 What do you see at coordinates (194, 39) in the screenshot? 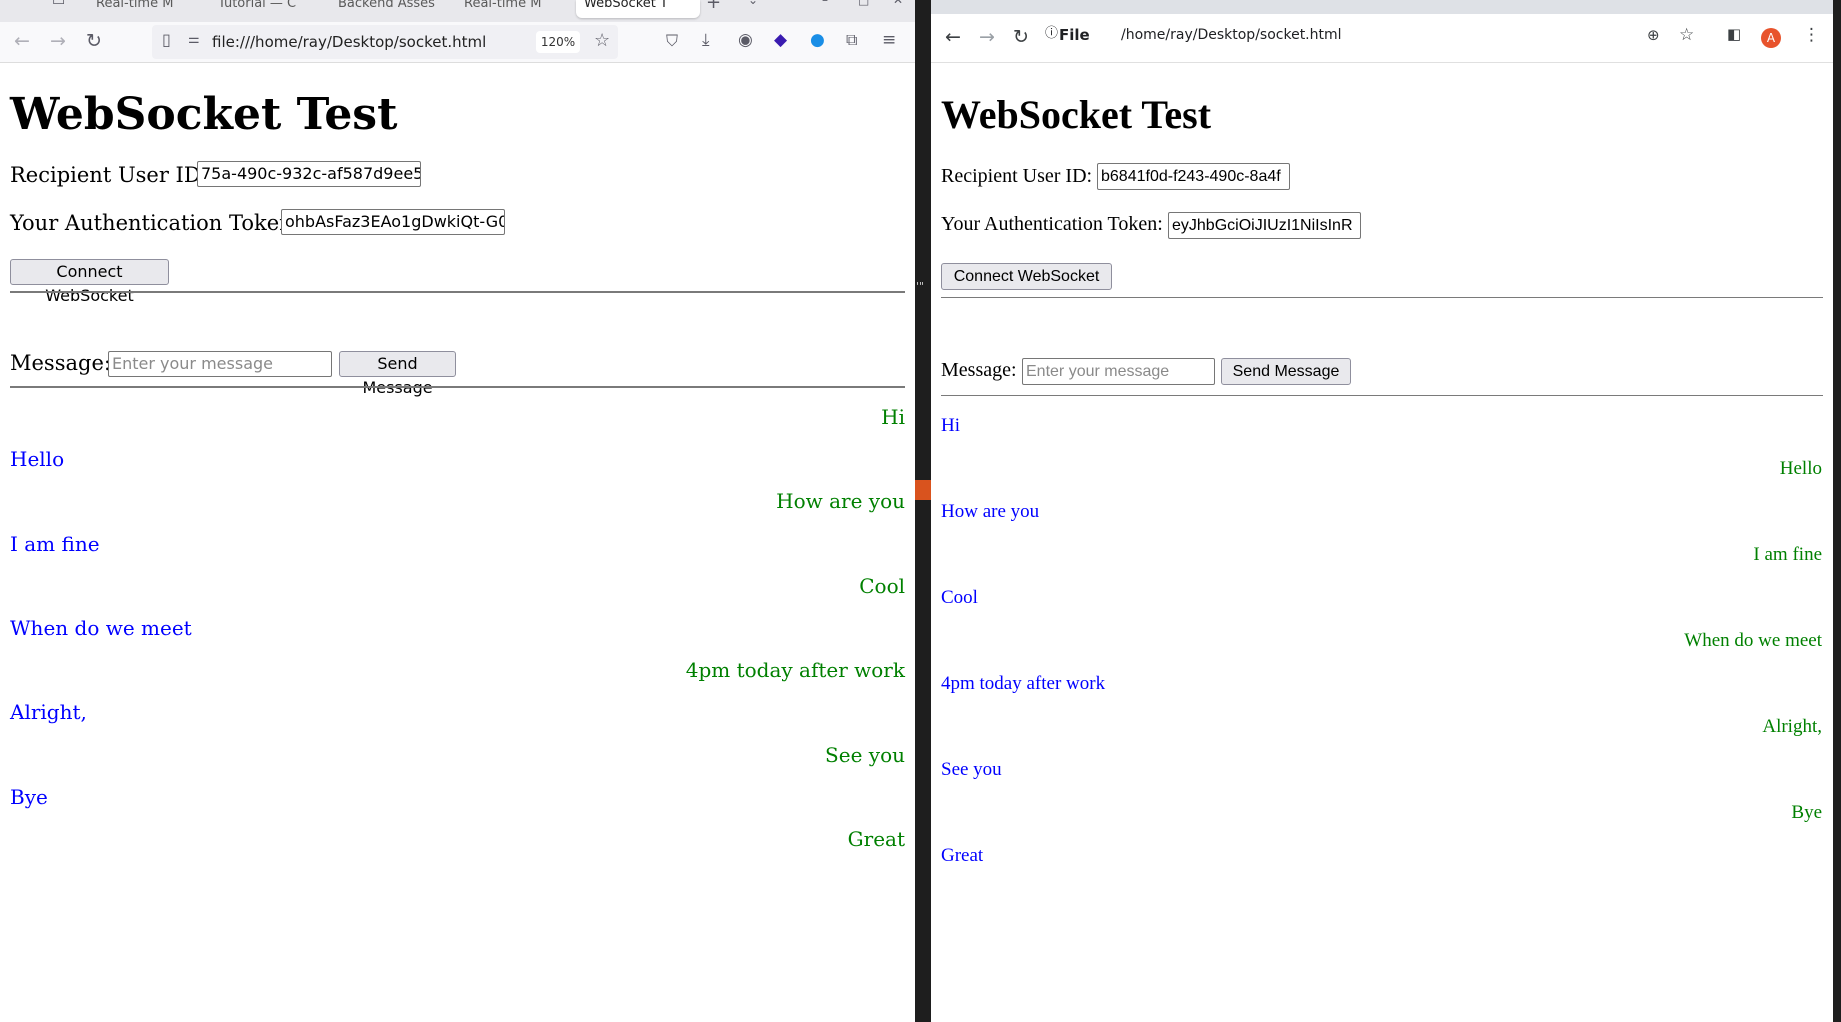
I see `permissions-icon: ⚌` at bounding box center [194, 39].